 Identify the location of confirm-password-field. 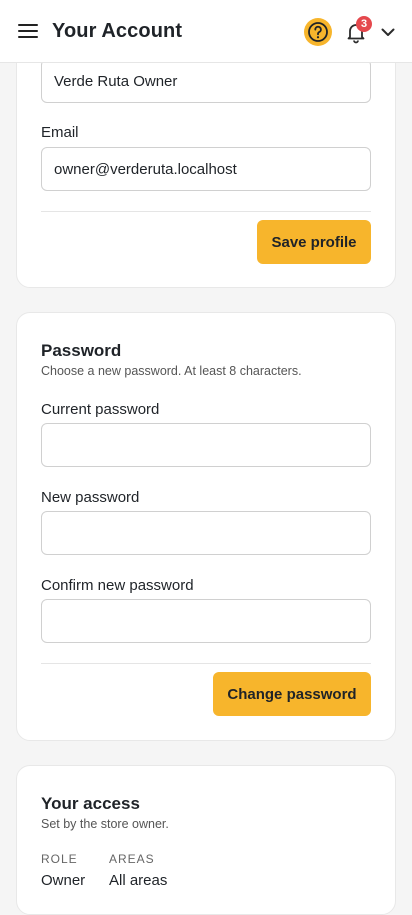
(206, 621).